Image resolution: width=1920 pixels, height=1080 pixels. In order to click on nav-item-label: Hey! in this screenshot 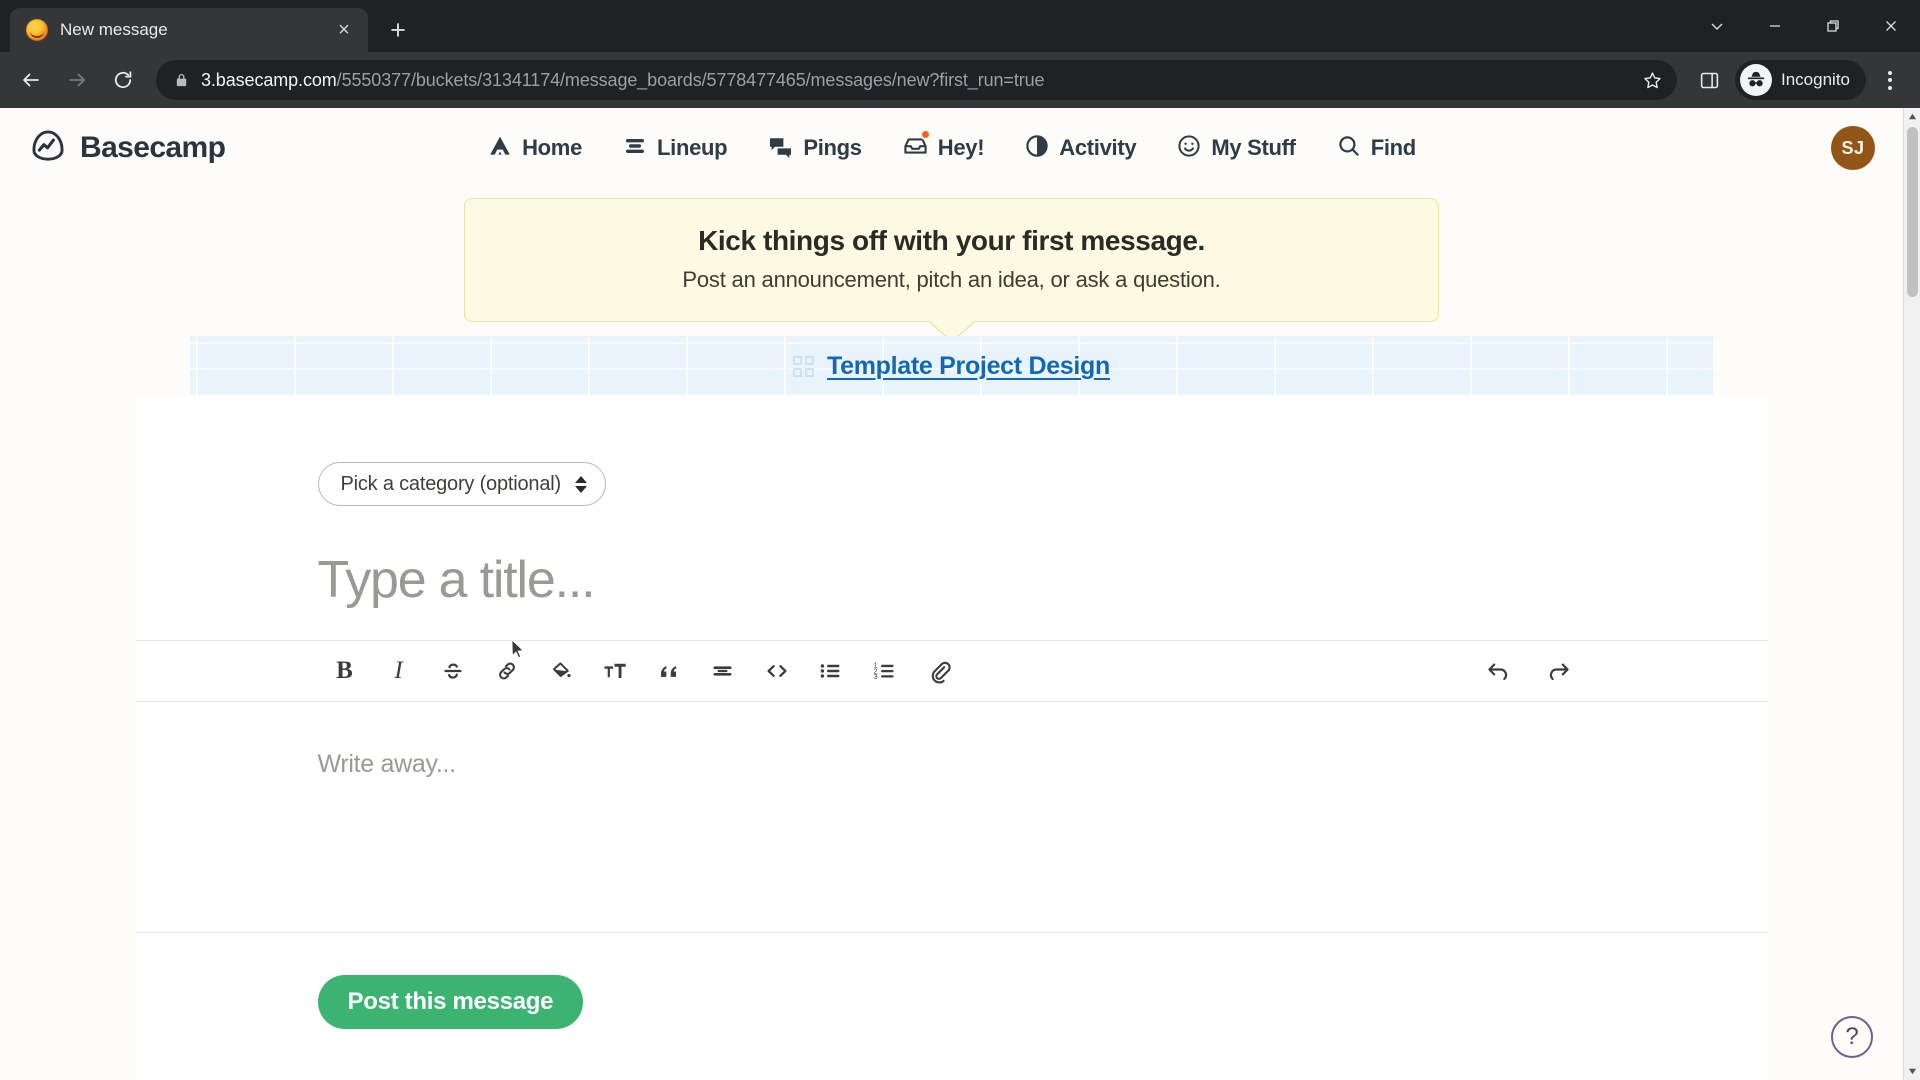, I will do `click(961, 147)`.